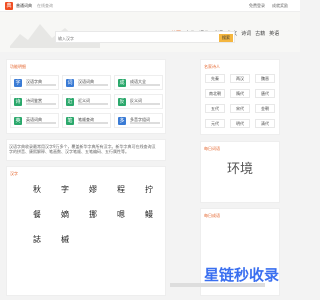 Image resolution: width=320 pixels, height=300 pixels. Describe the element at coordinates (122, 83) in the screenshot. I see `chengyu-icon: 成` at that location.